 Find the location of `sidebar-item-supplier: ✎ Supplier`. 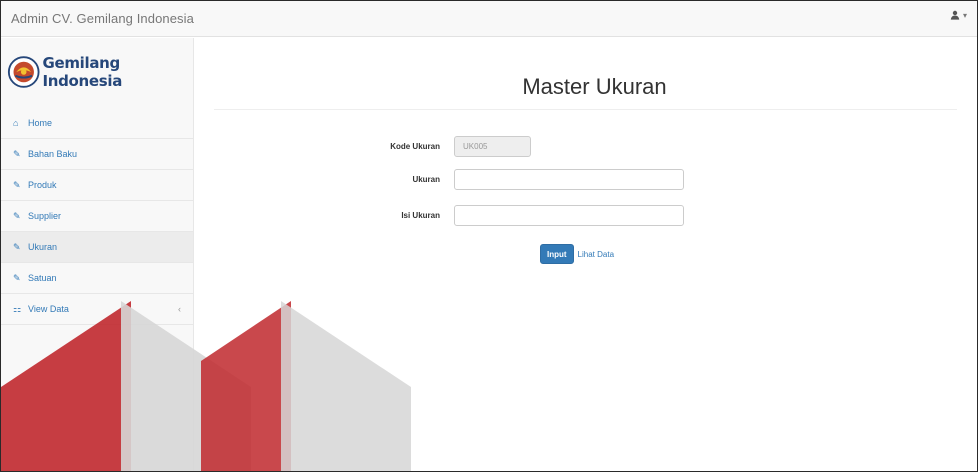

sidebar-item-supplier: ✎ Supplier is located at coordinates (97, 216).